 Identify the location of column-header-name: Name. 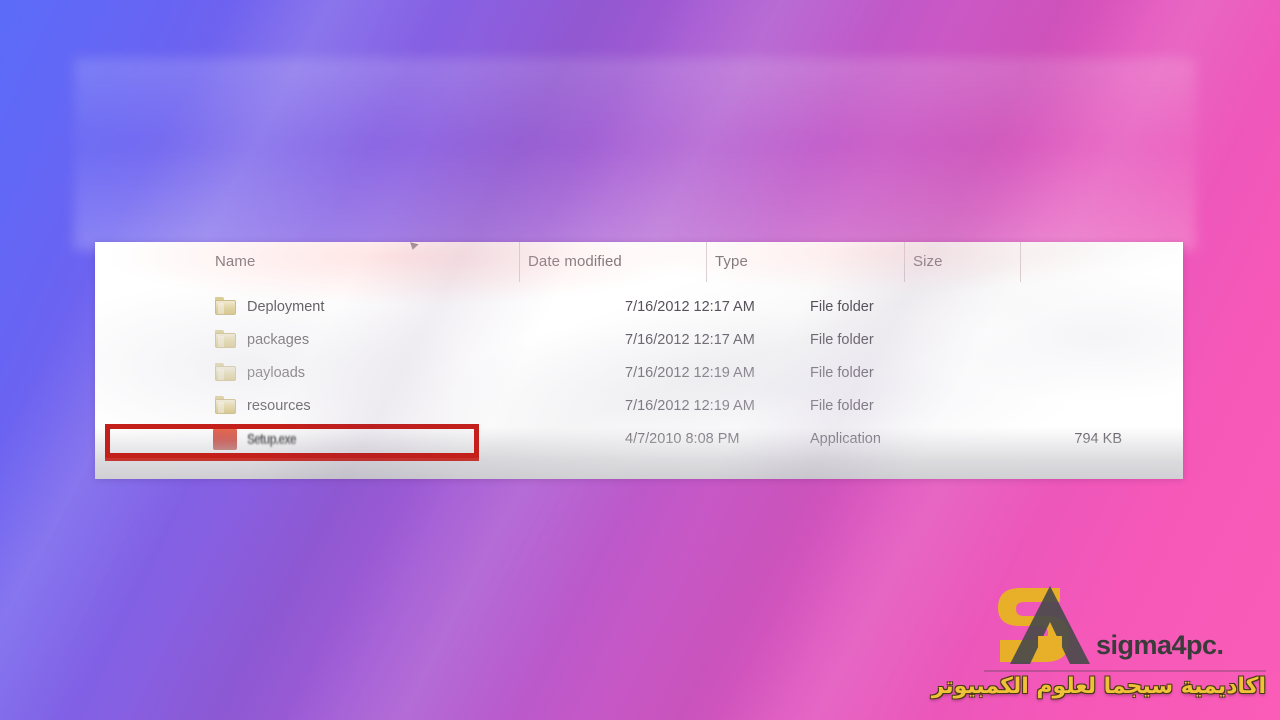
(235, 261).